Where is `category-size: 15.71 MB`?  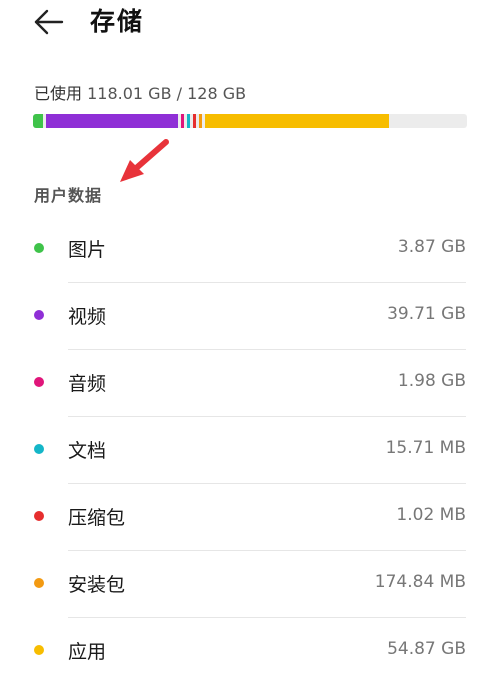 category-size: 15.71 MB is located at coordinates (425, 448).